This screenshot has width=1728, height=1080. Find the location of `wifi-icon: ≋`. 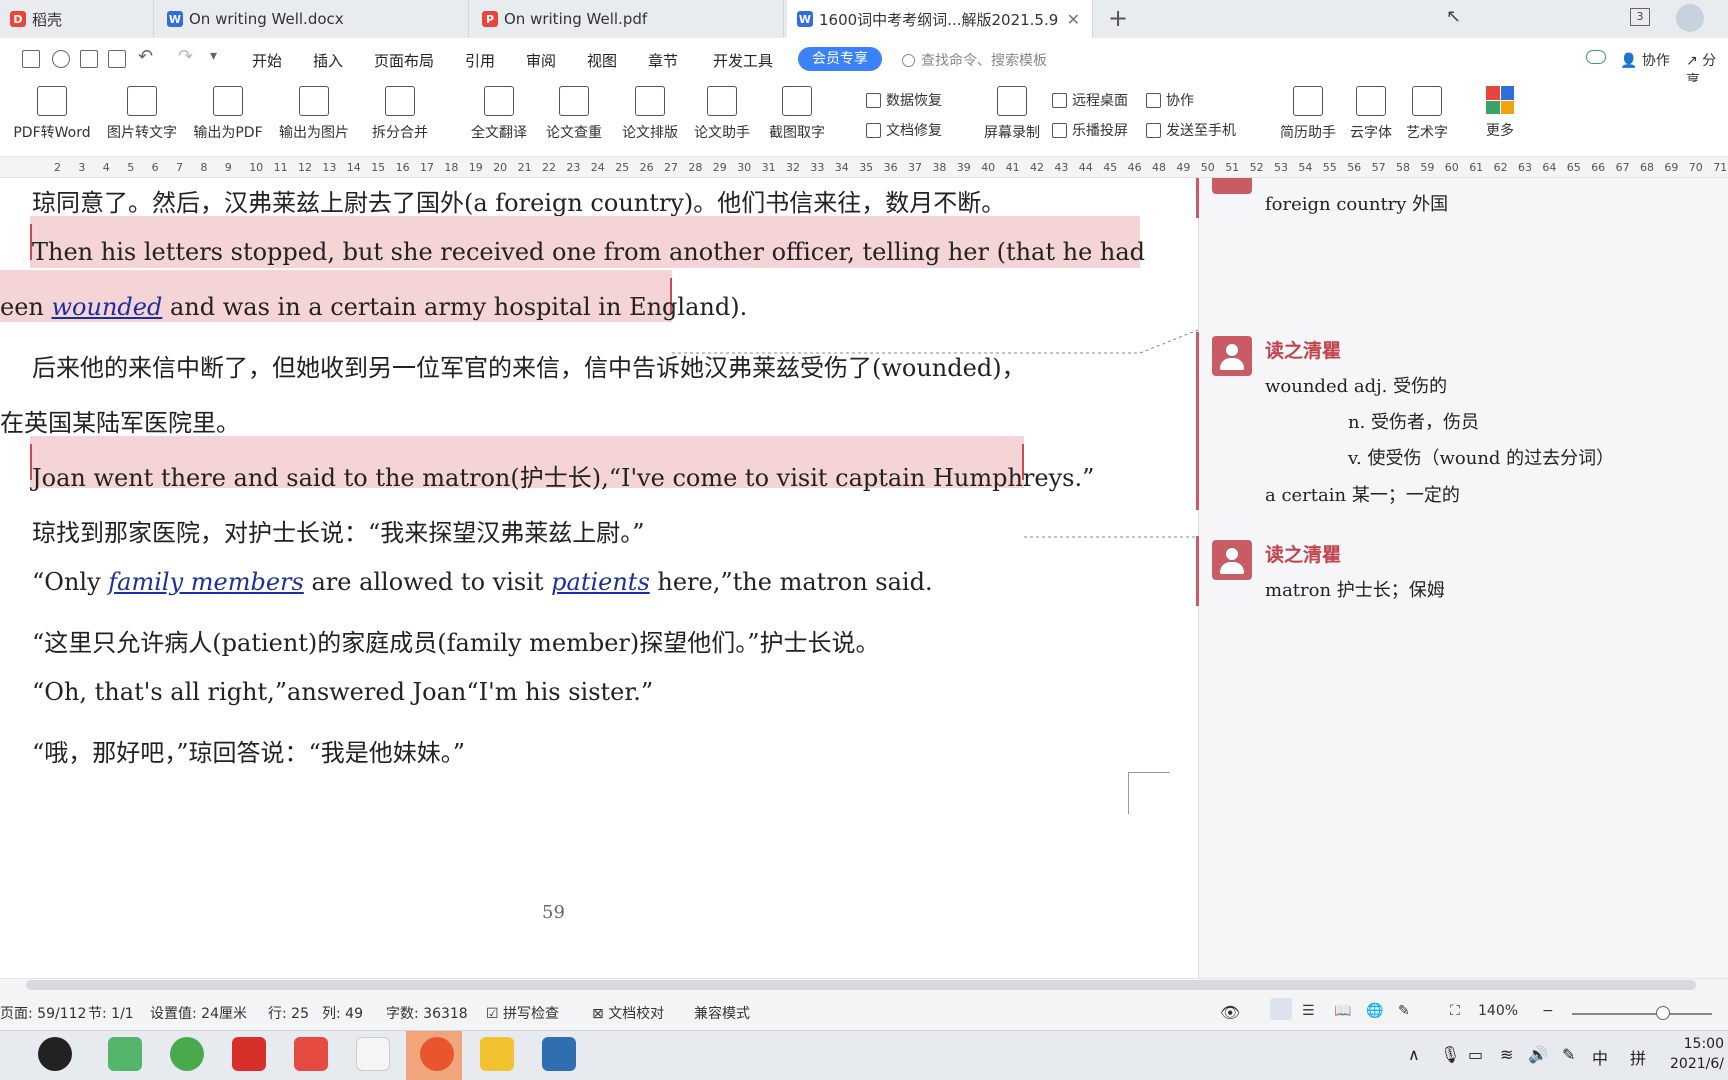

wifi-icon: ≋ is located at coordinates (1506, 1054).